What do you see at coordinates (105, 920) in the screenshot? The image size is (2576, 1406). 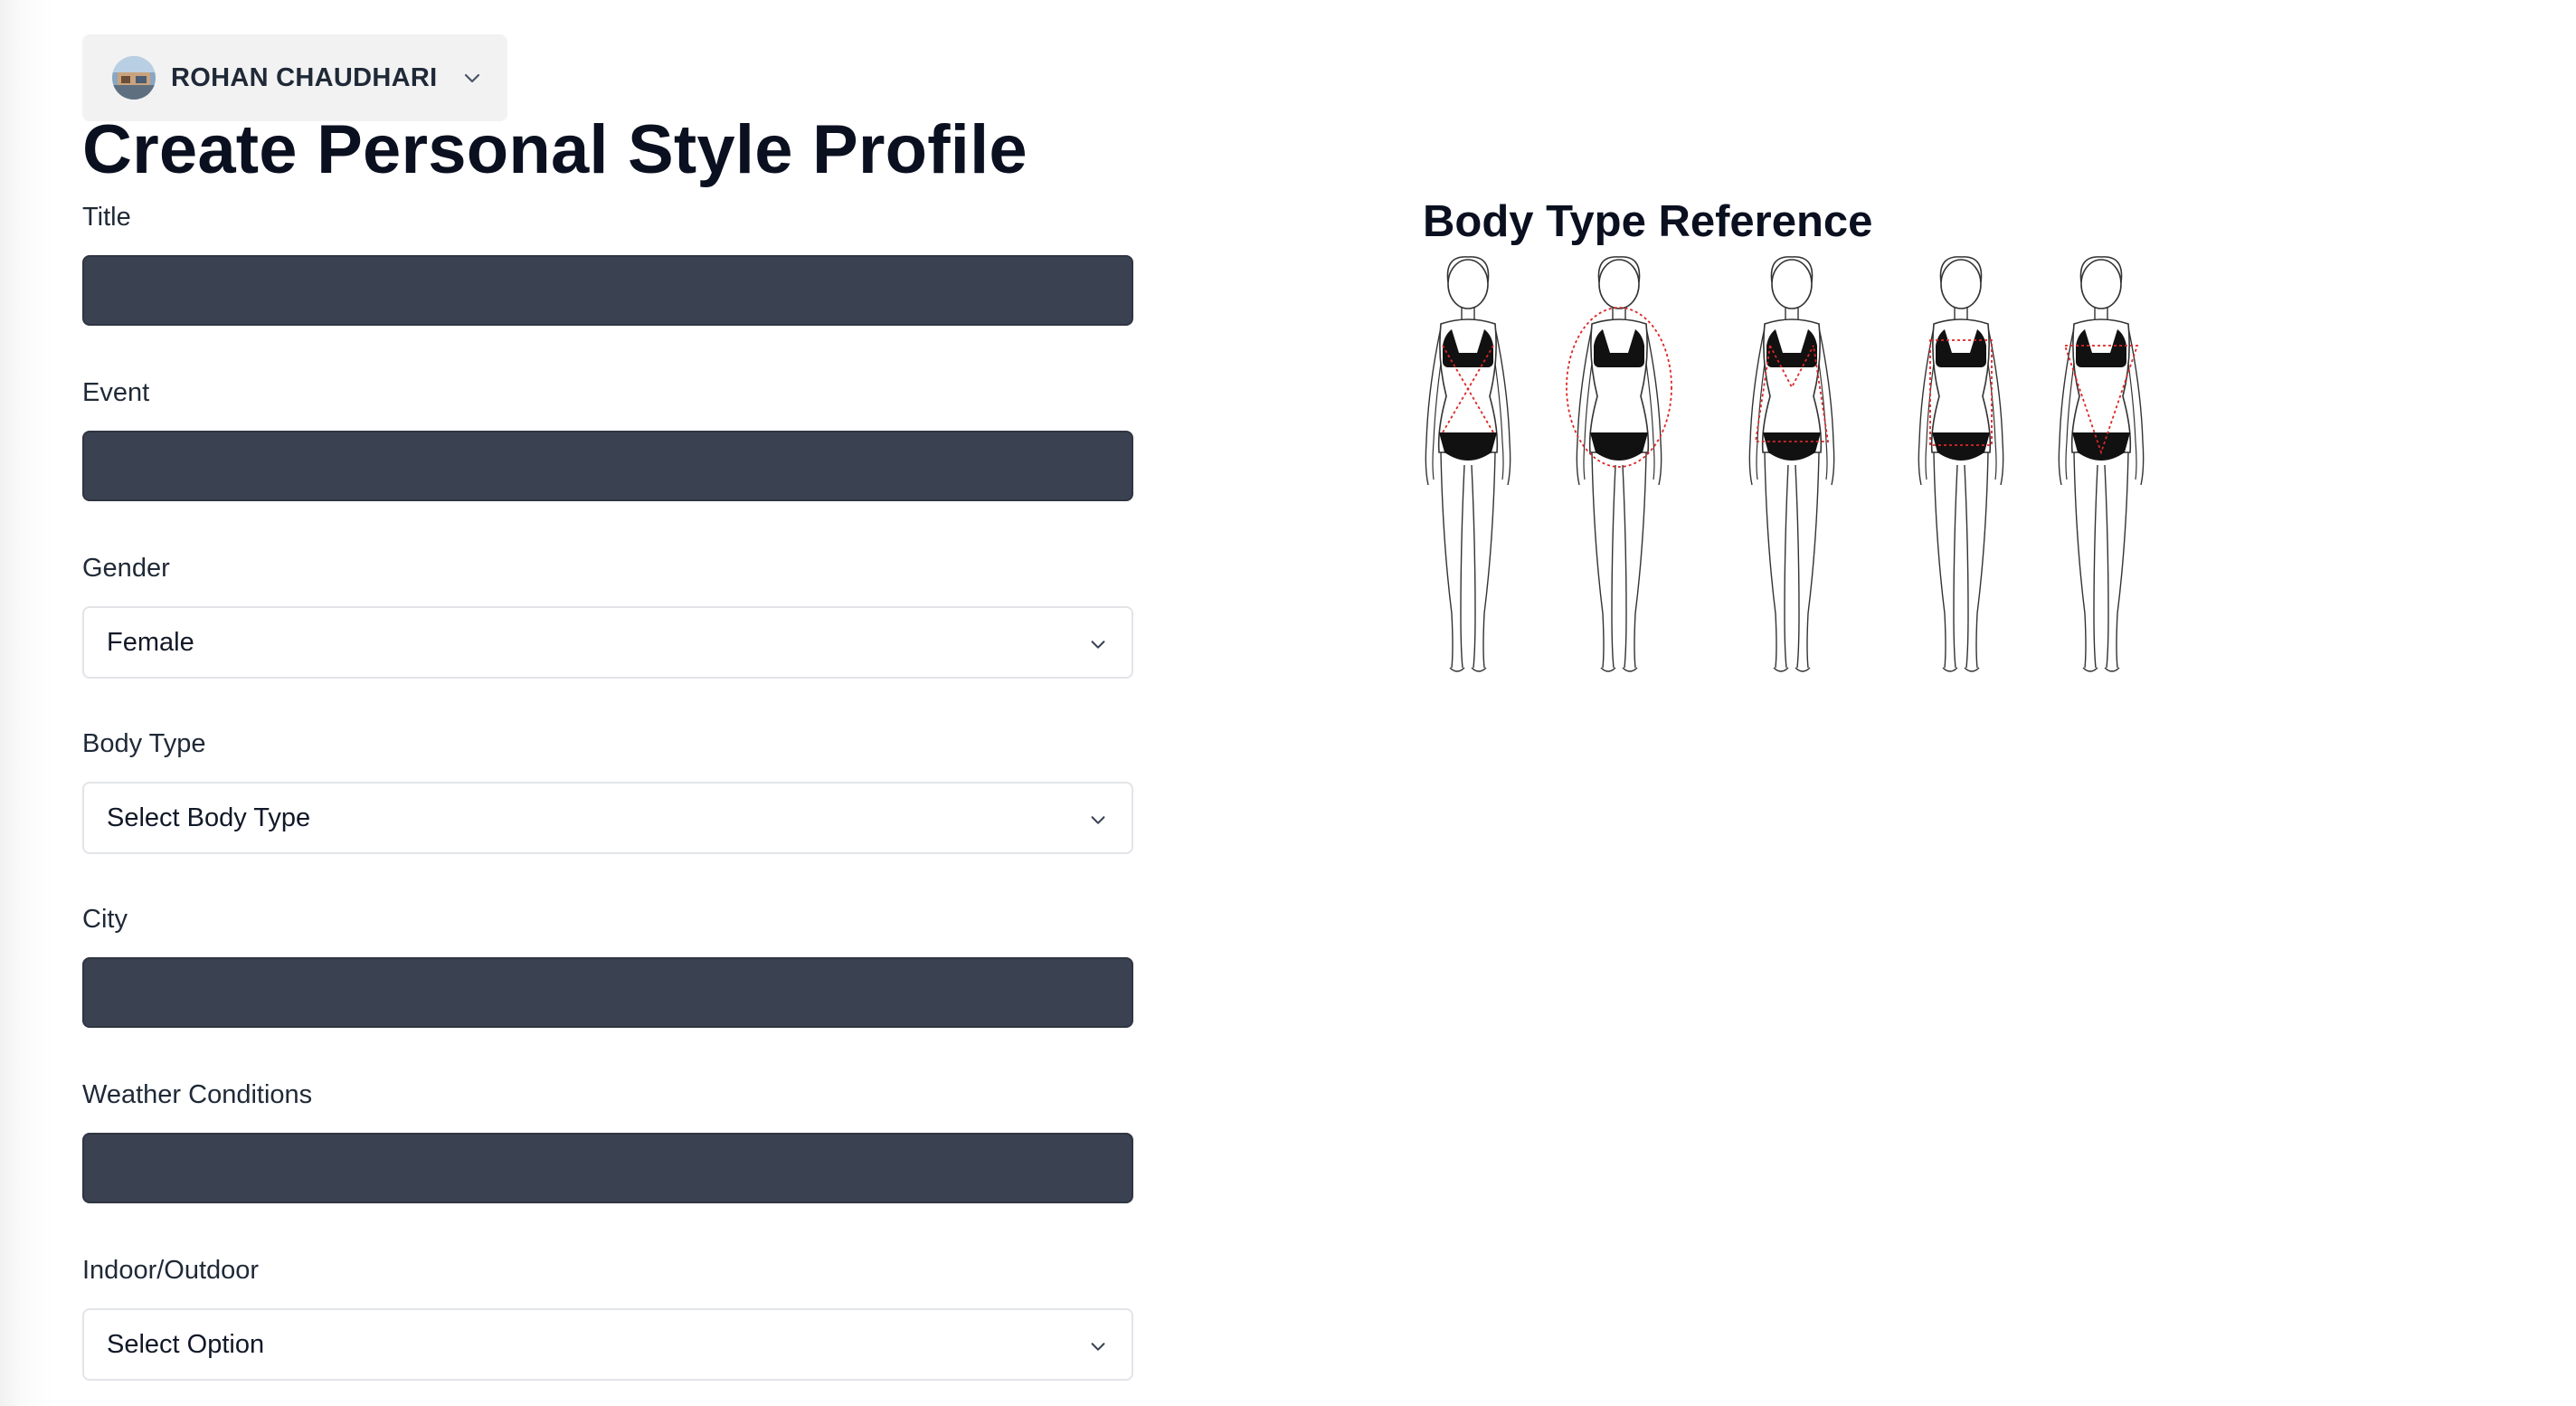 I see `city-label: City` at bounding box center [105, 920].